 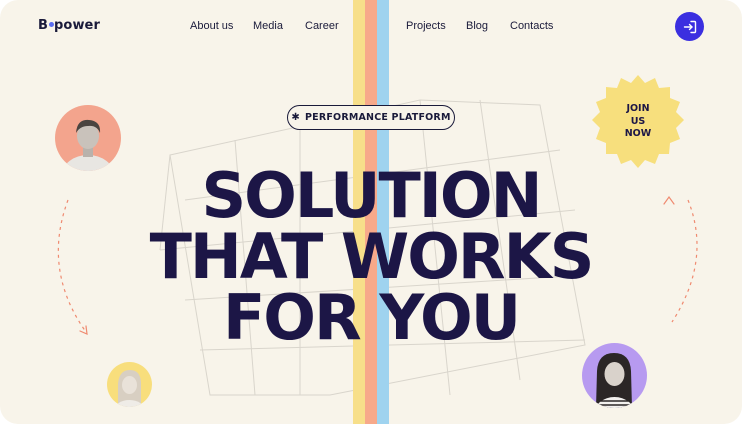 I want to click on login-arrow-icon, so click(x=689, y=26).